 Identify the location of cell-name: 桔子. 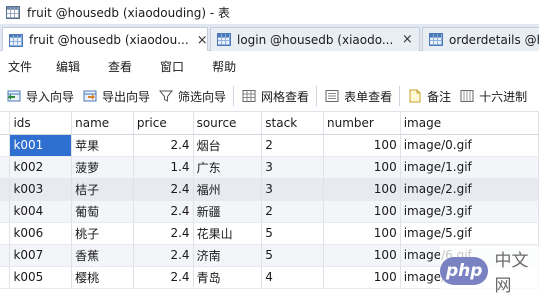
(102, 189).